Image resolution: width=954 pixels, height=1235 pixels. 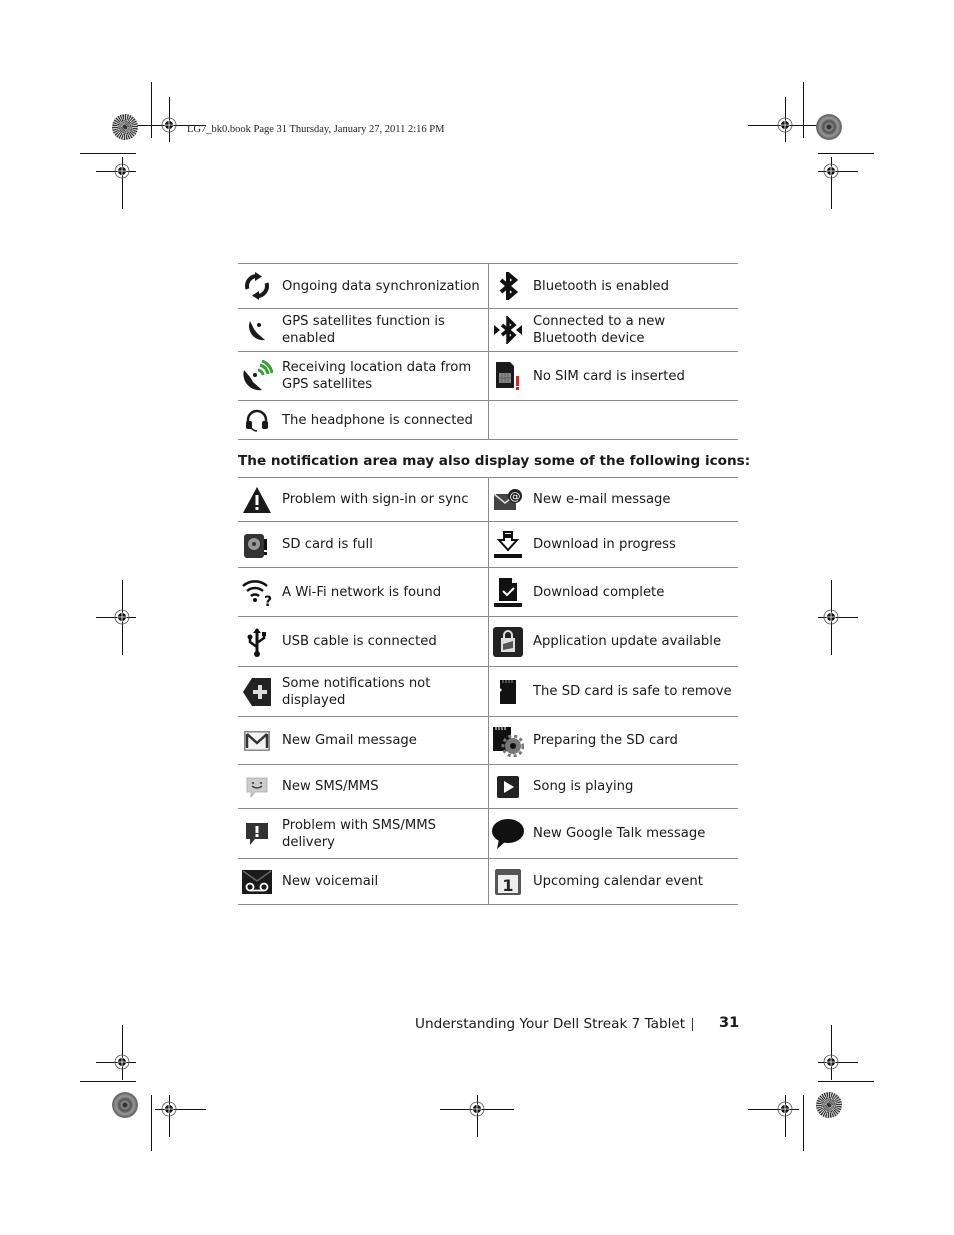 I want to click on usb-icon, so click(x=257, y=642).